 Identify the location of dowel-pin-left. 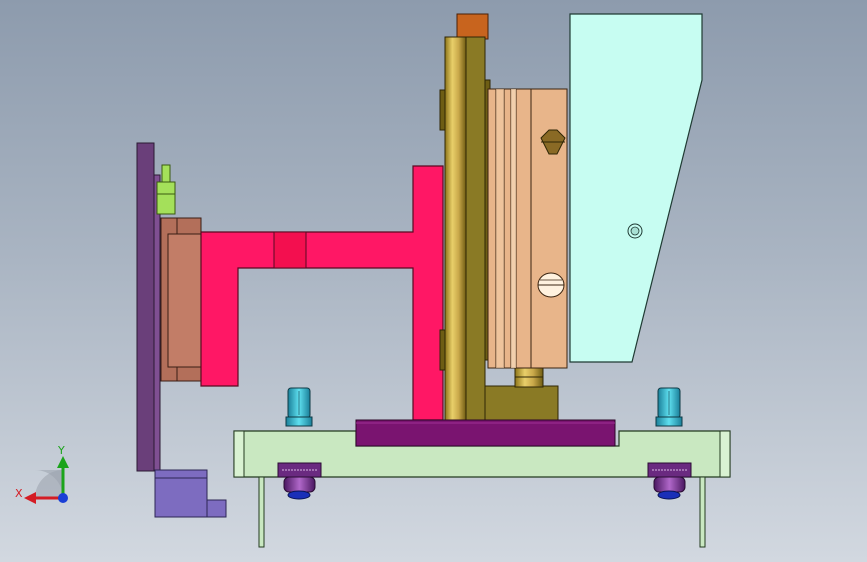
(261, 512).